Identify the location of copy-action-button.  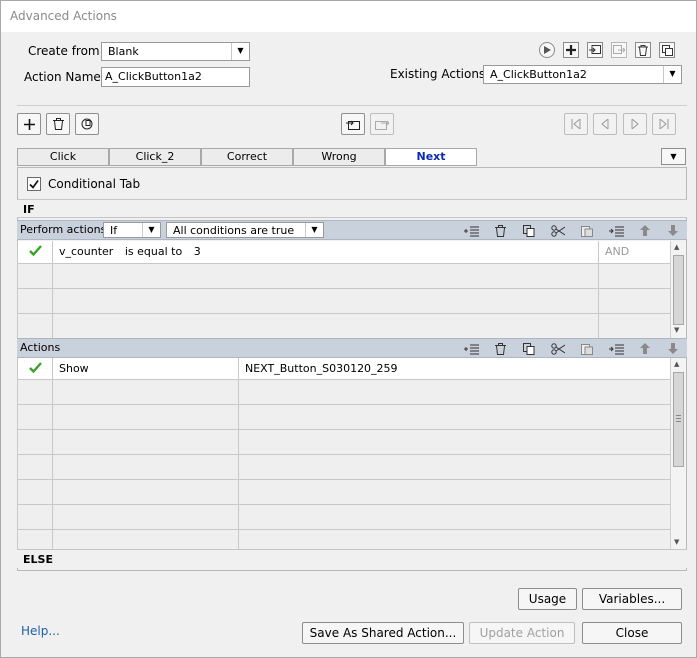
(529, 348).